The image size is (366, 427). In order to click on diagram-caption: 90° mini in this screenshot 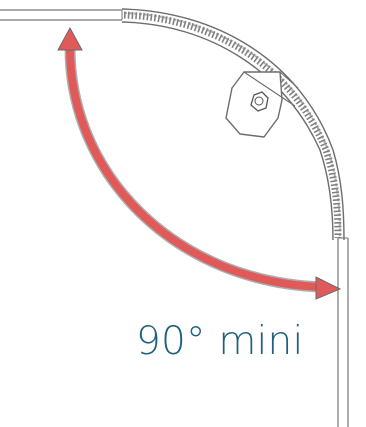, I will do `click(220, 341)`.